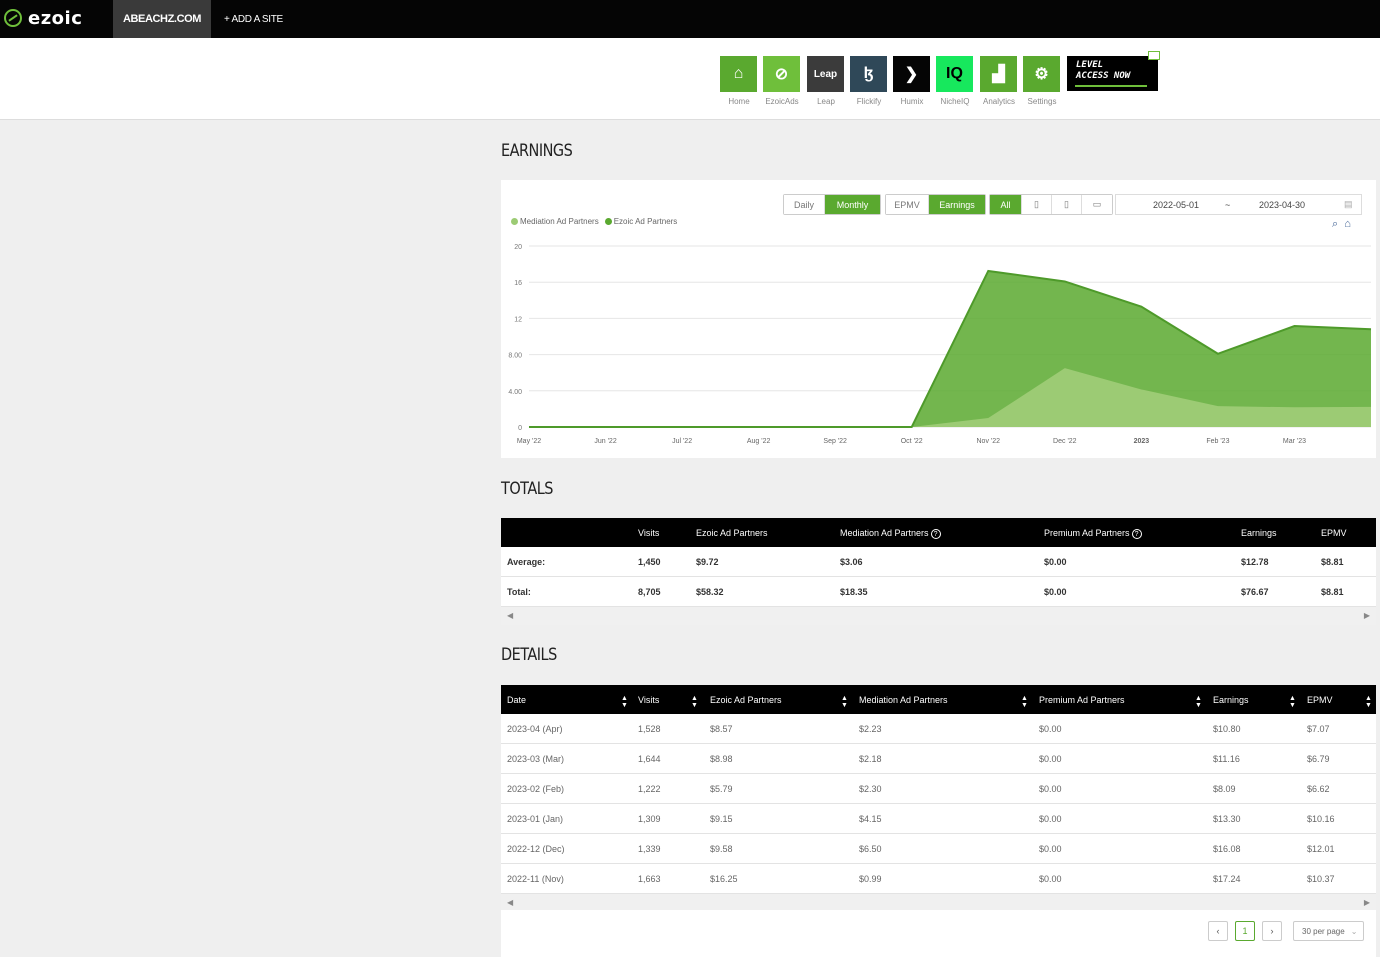 Image resolution: width=1380 pixels, height=957 pixels. Describe the element at coordinates (1218, 931) in the screenshot. I see `prev-page-button: ‹` at that location.